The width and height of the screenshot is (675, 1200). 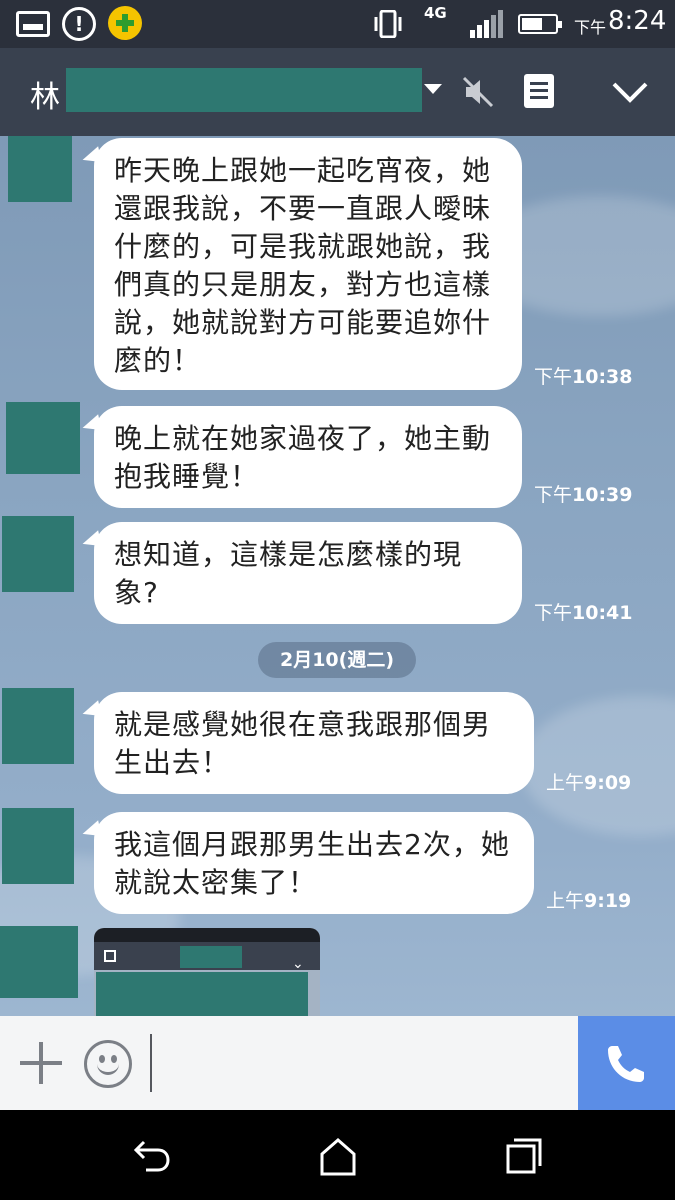 I want to click on message-notification-icon, so click(x=33, y=24).